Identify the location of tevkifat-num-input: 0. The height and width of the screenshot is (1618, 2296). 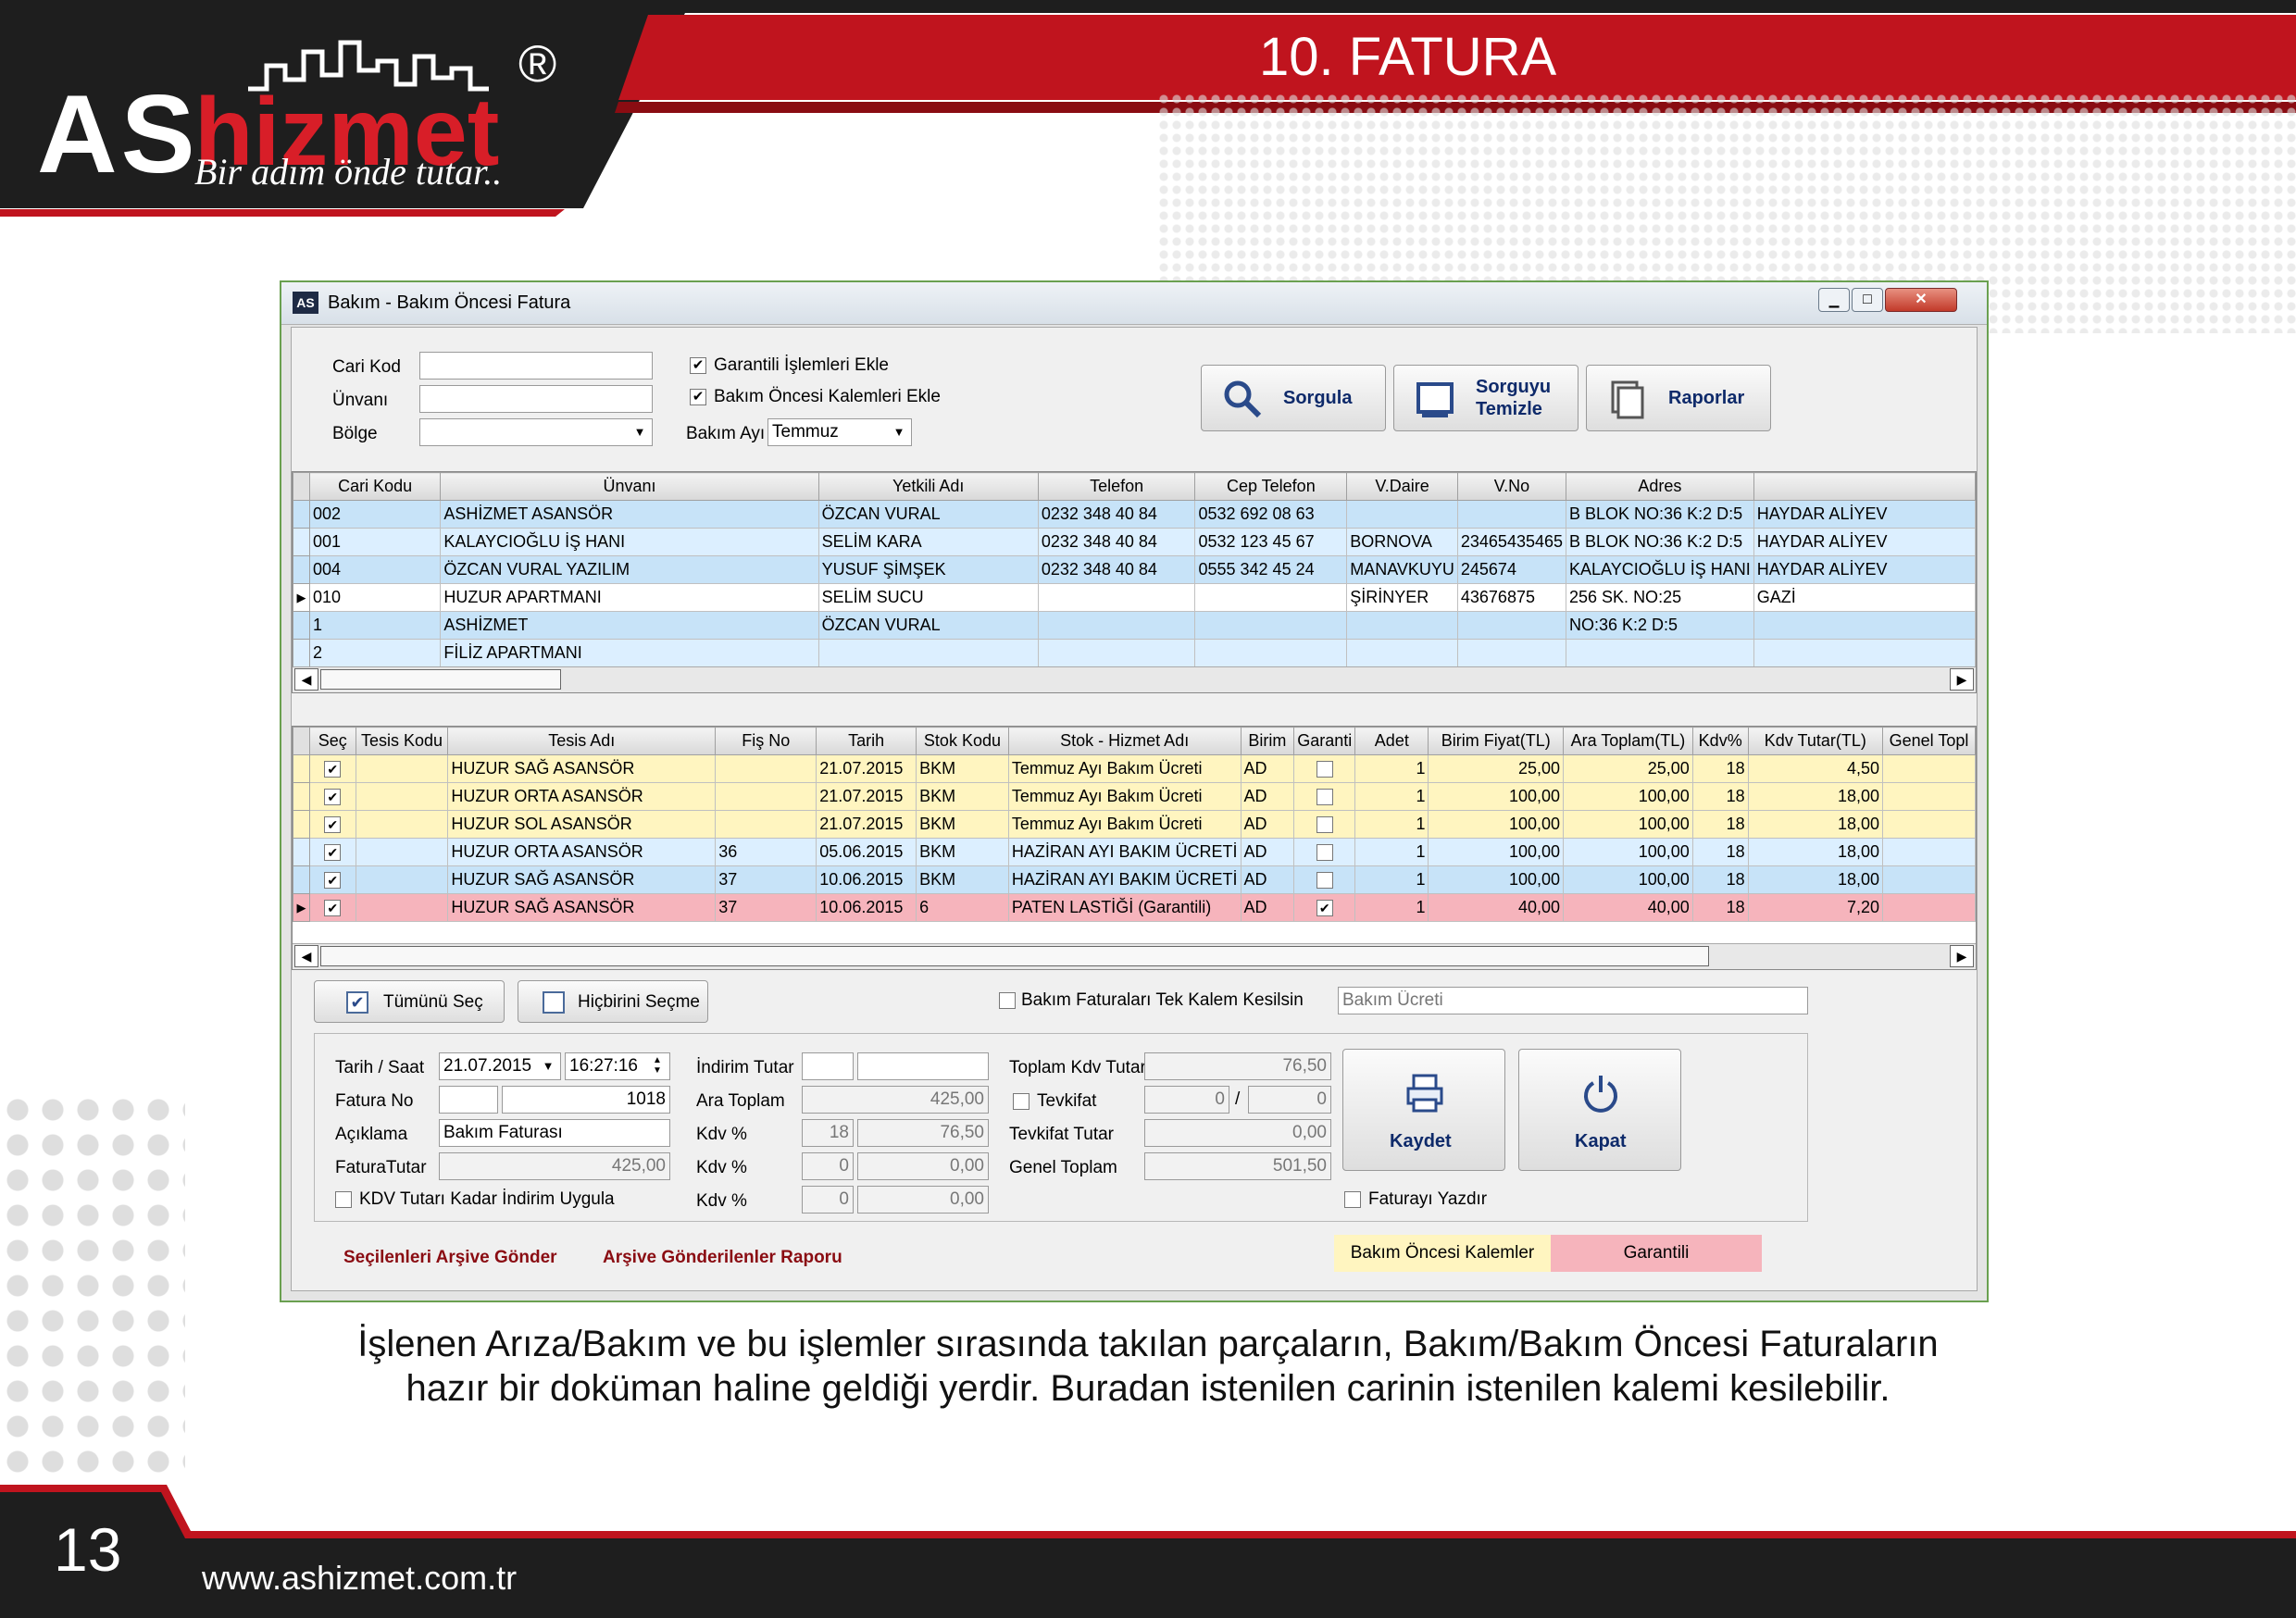
(1186, 1100).